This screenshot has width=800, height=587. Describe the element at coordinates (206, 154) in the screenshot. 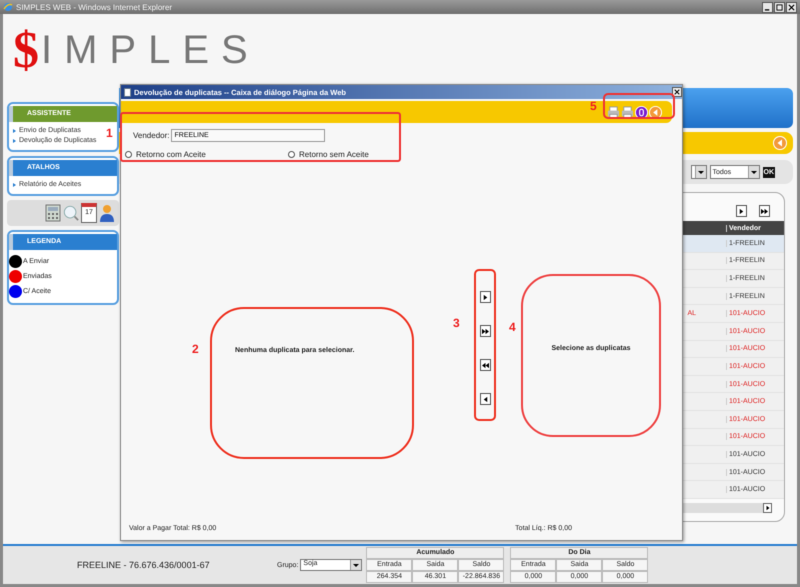

I see `radio-option: Retorno com Aceite` at that location.